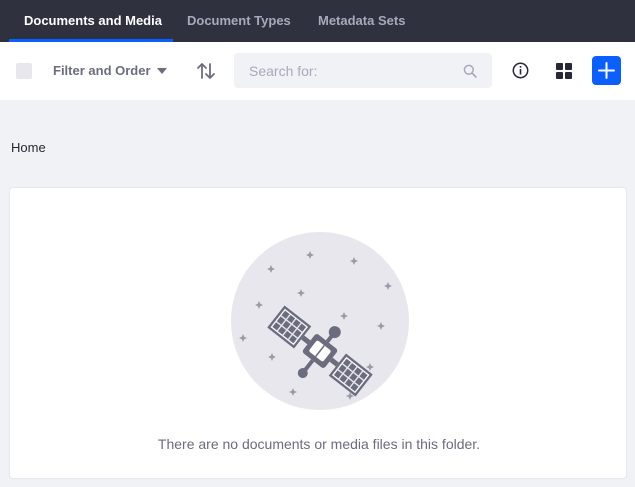 This screenshot has height=487, width=635. I want to click on select-all-checkbox, so click(24, 71).